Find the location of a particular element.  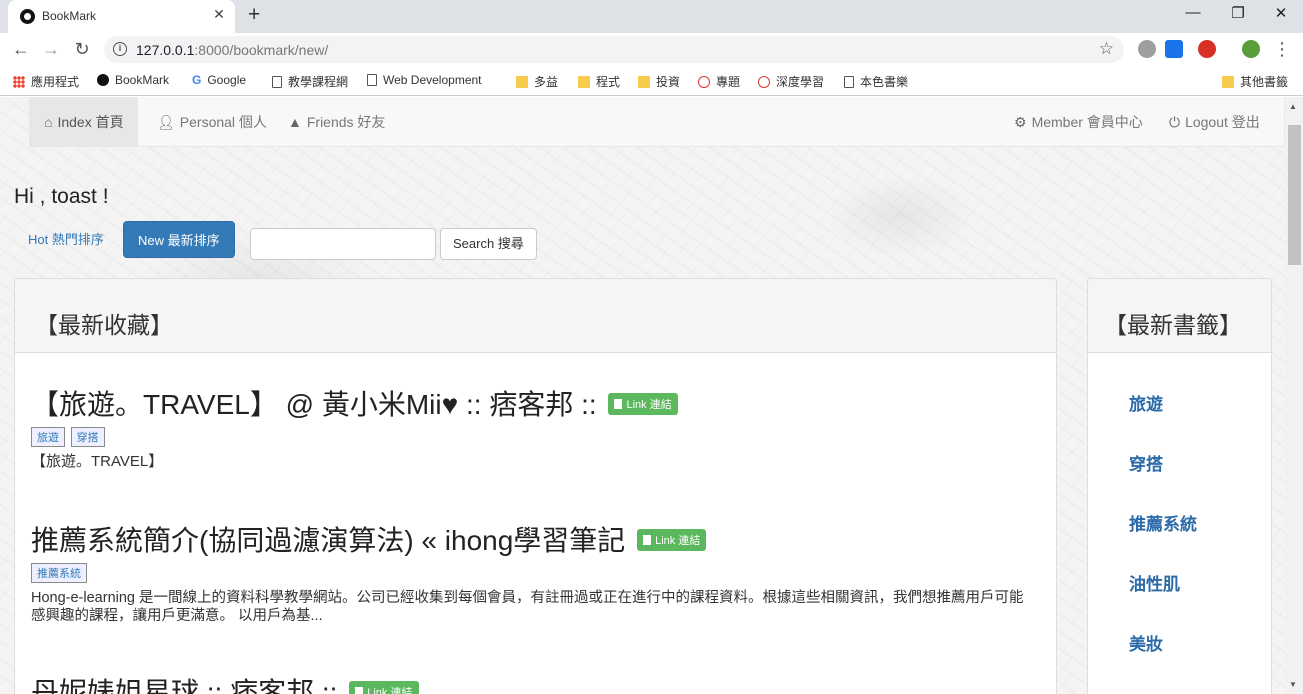

bookmark-bookmark: BookMark is located at coordinates (133, 80).